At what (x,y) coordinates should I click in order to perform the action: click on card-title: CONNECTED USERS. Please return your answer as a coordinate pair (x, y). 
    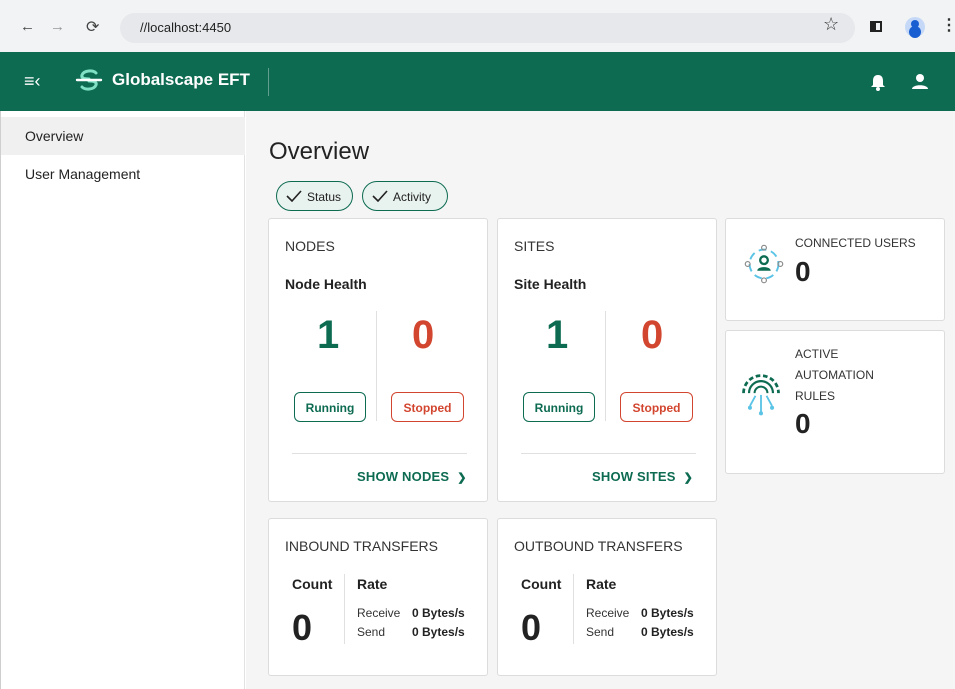
    Looking at the image, I should click on (855, 243).